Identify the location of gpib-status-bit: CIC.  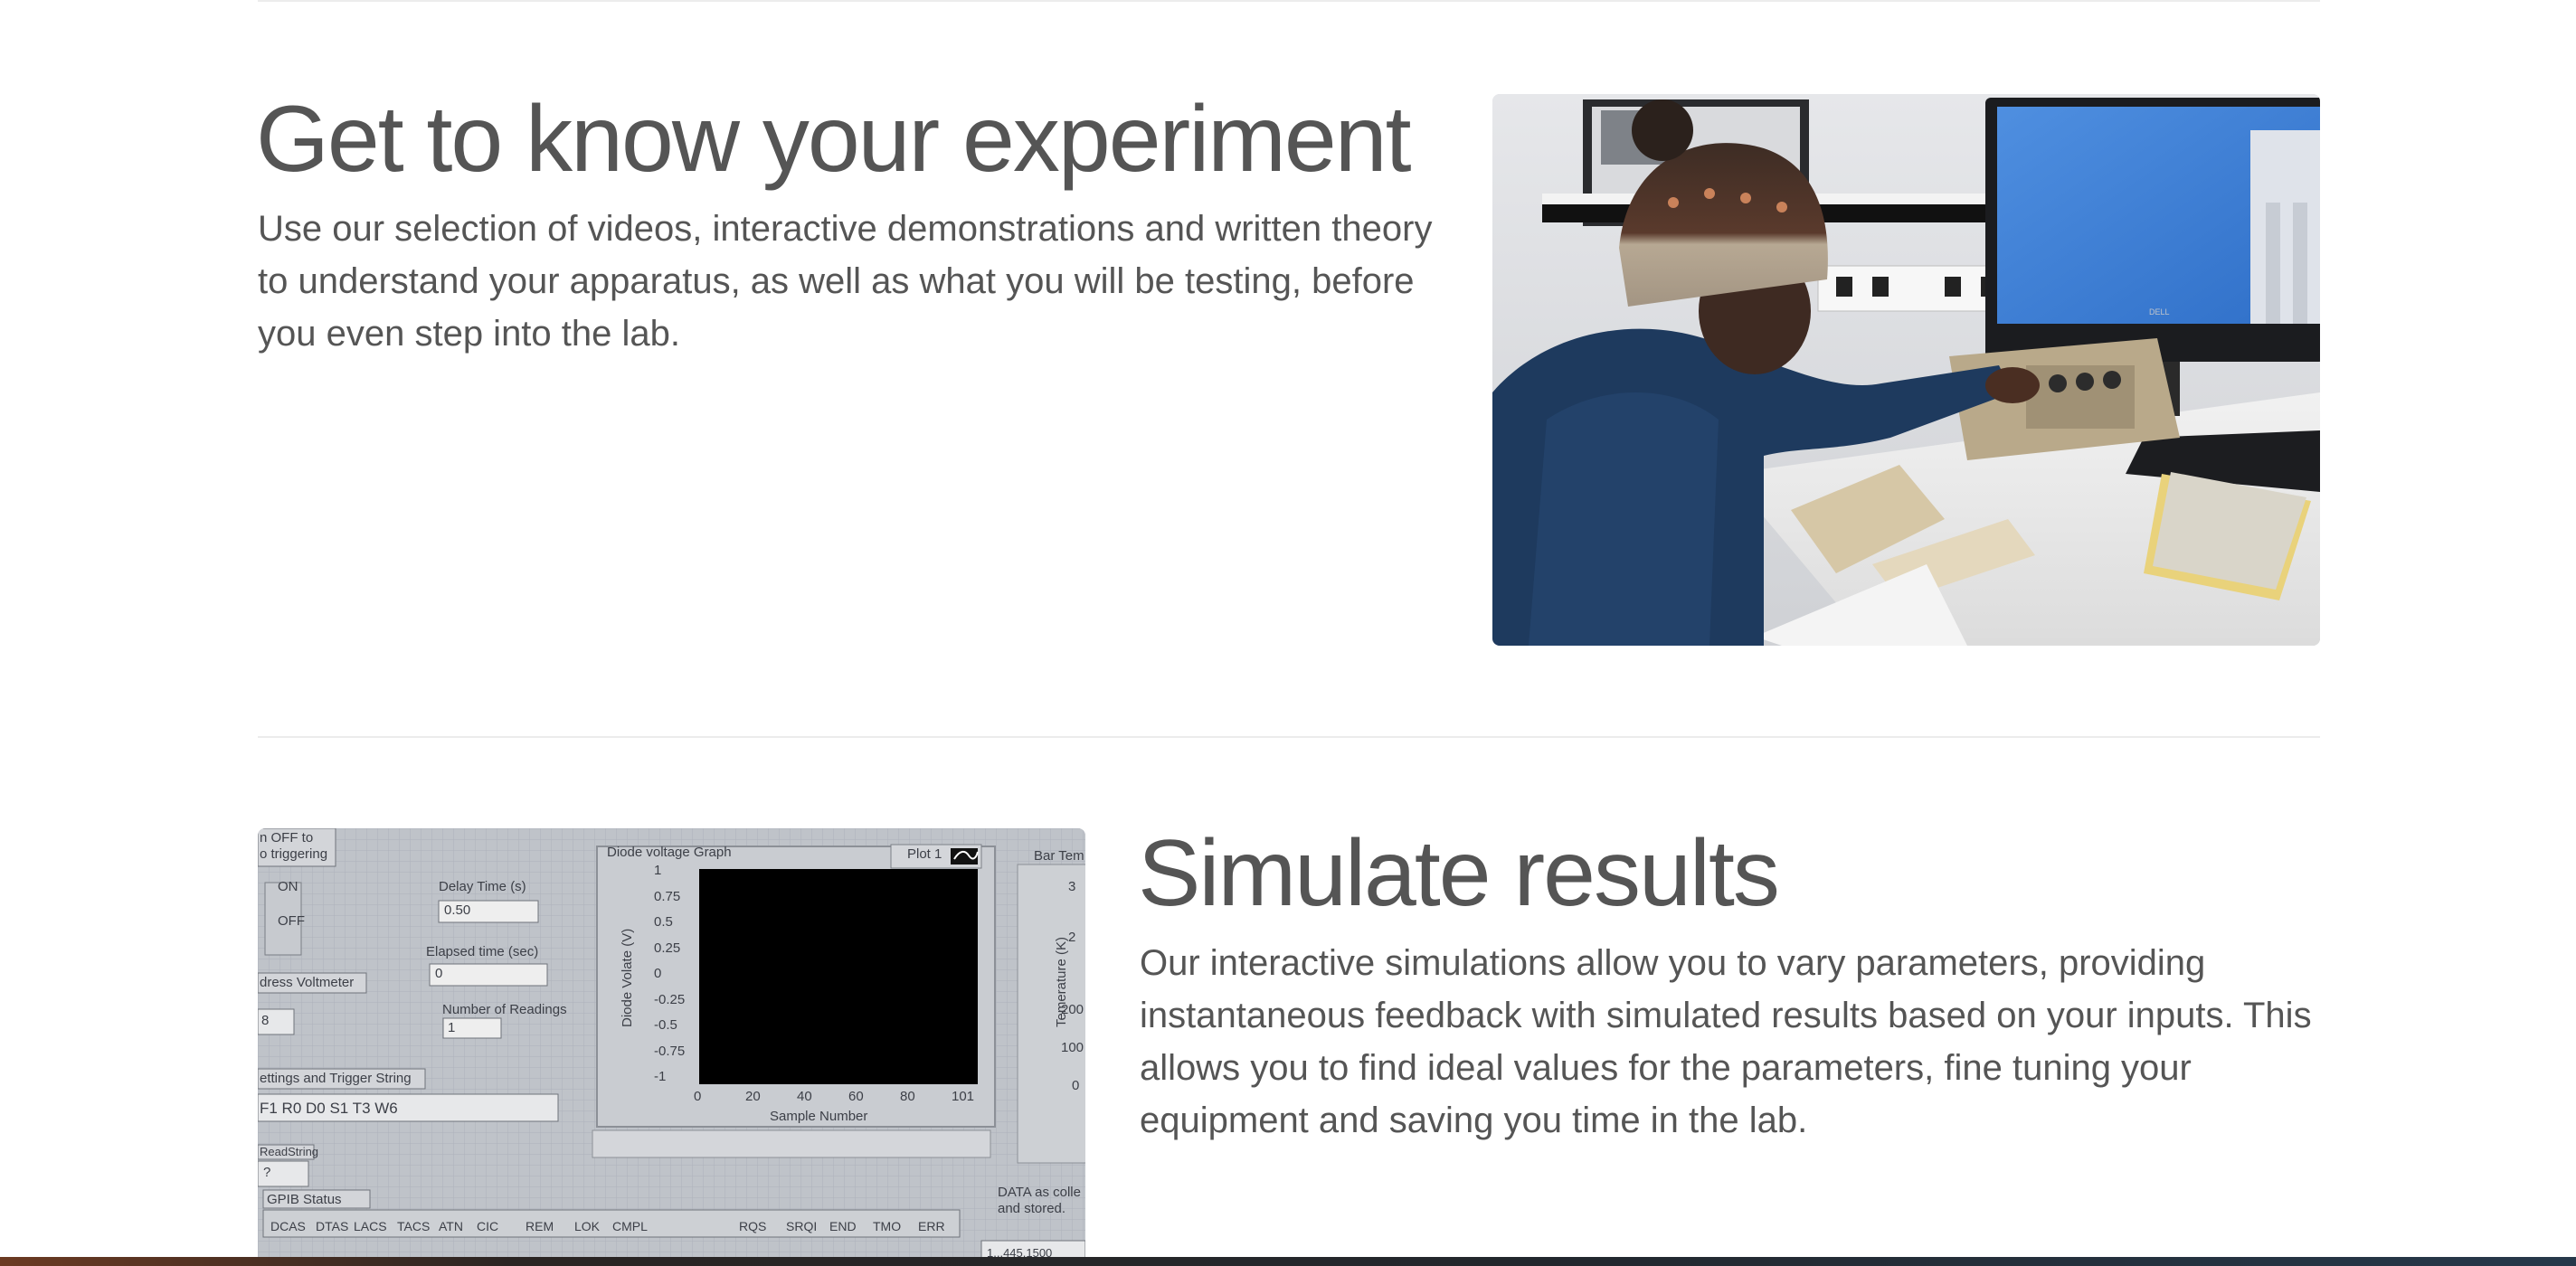
(488, 1226).